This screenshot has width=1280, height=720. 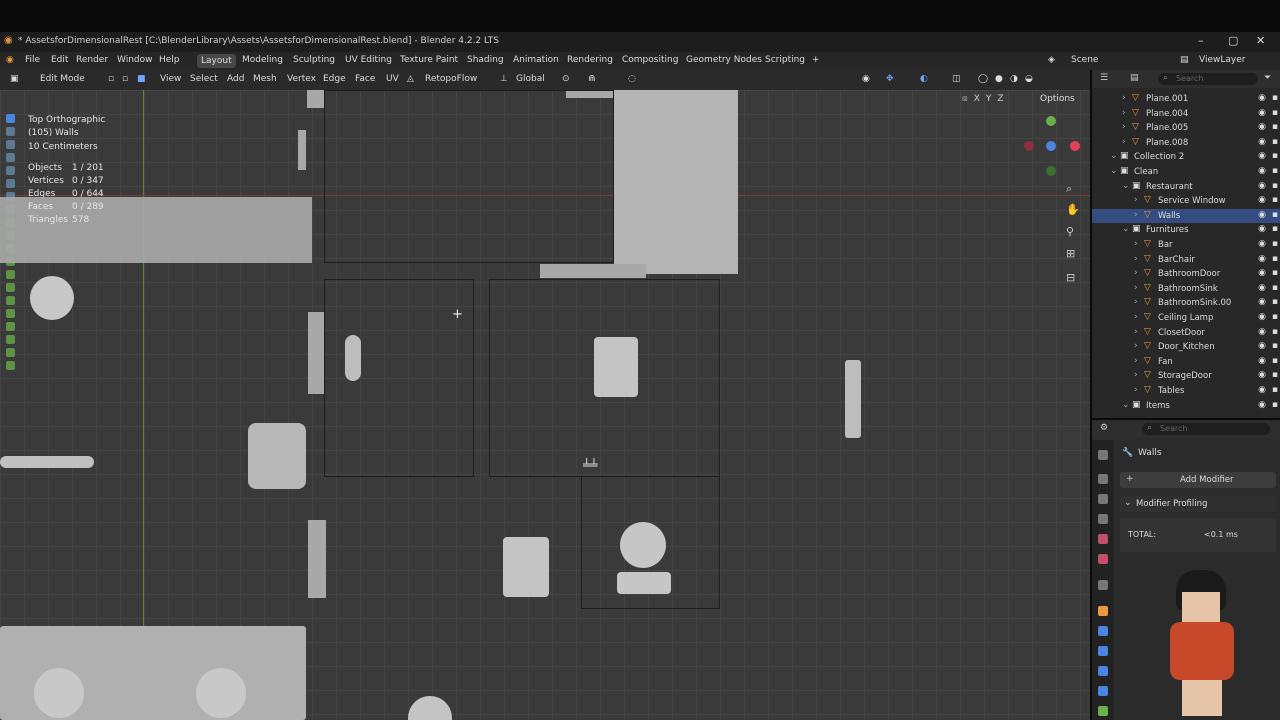 I want to click on shading-material-icon: ◑, so click(x=1014, y=79).